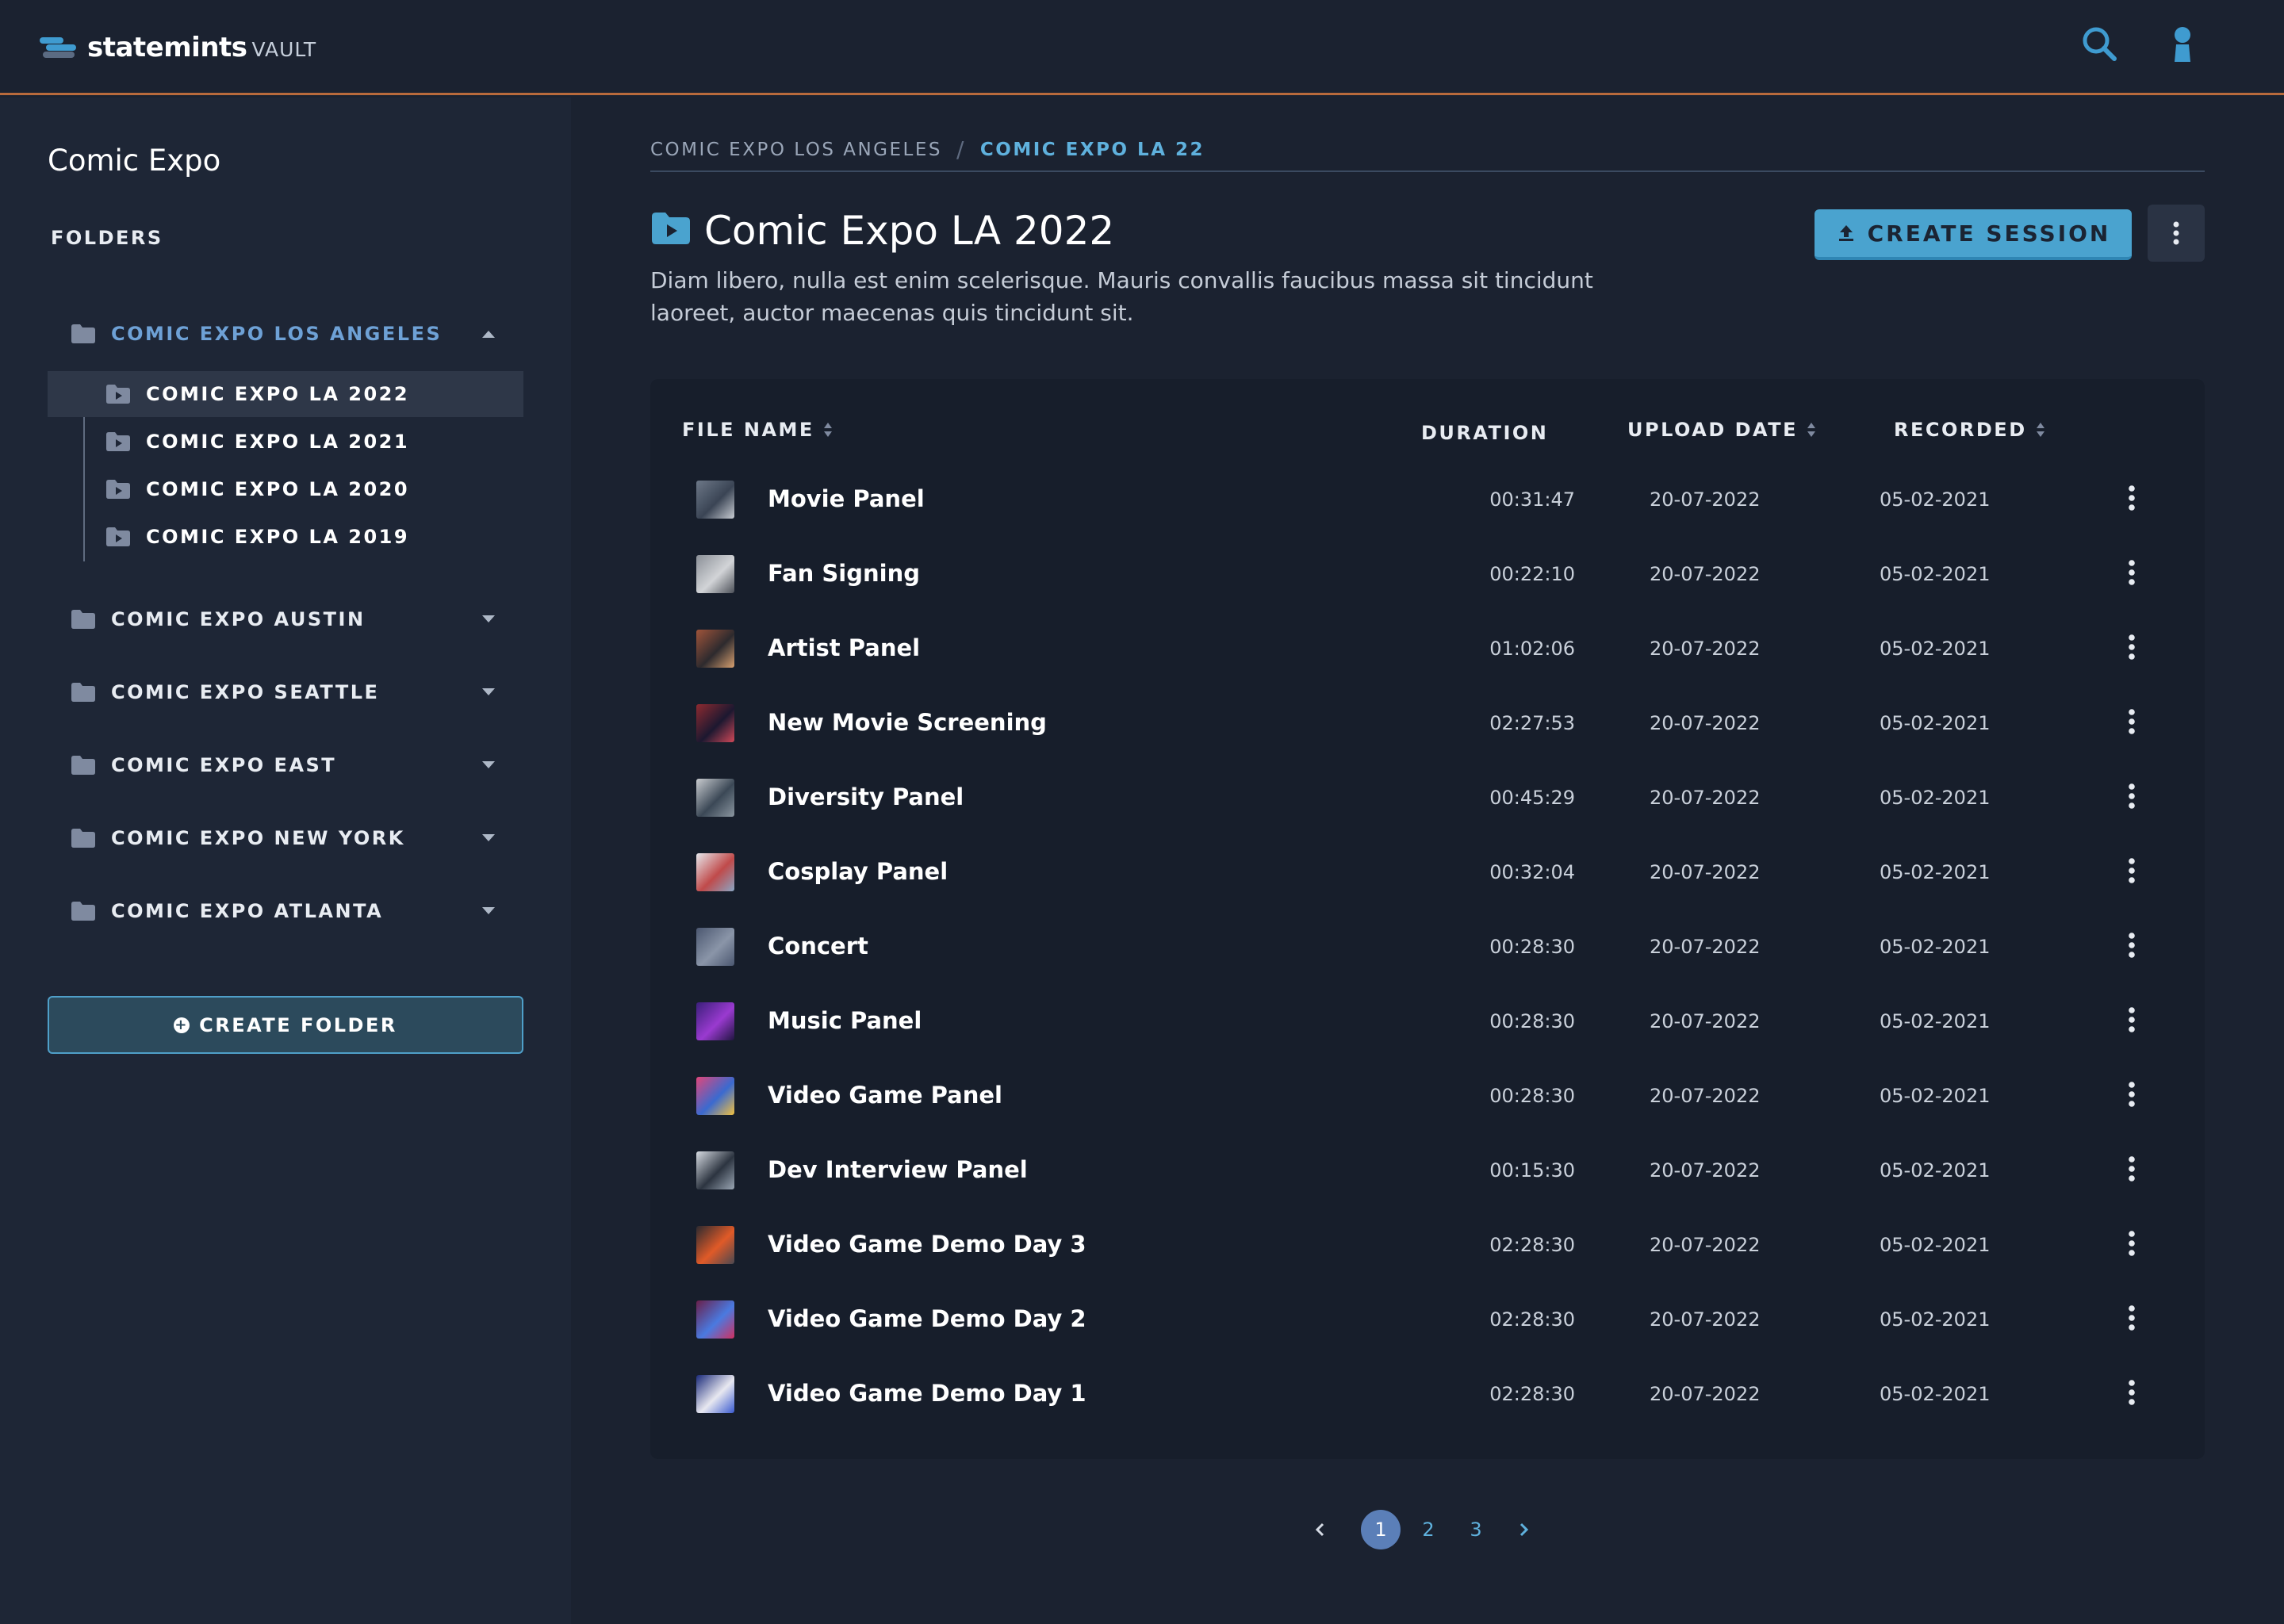 The height and width of the screenshot is (1624, 2284). I want to click on folder-label: COMIC EXPO NEW YORK, so click(258, 838).